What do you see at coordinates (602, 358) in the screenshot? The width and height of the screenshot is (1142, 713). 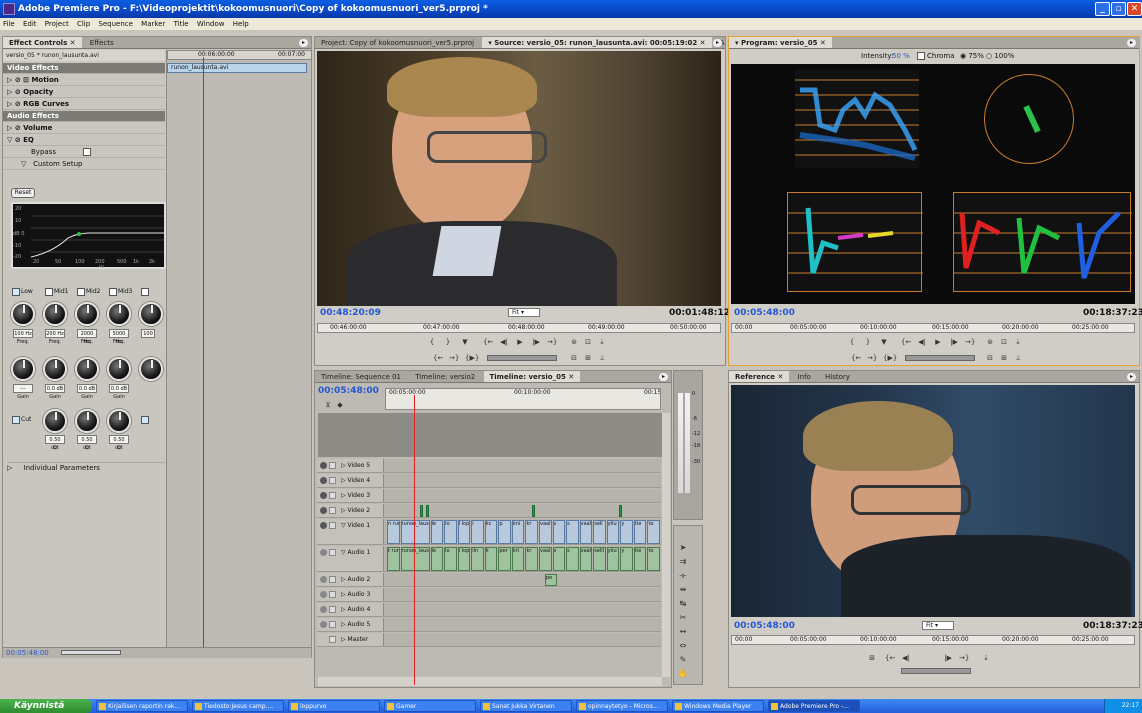 I see `toggle-take-audio-video-icon: ⊥` at bounding box center [602, 358].